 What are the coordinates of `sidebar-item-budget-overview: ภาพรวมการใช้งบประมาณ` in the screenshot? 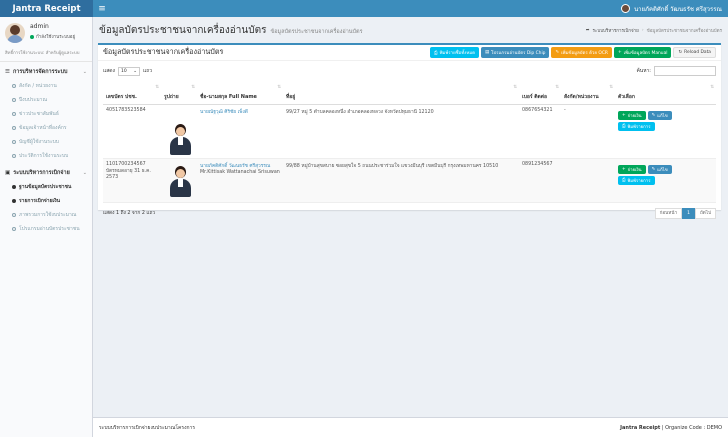 It's located at (46, 215).